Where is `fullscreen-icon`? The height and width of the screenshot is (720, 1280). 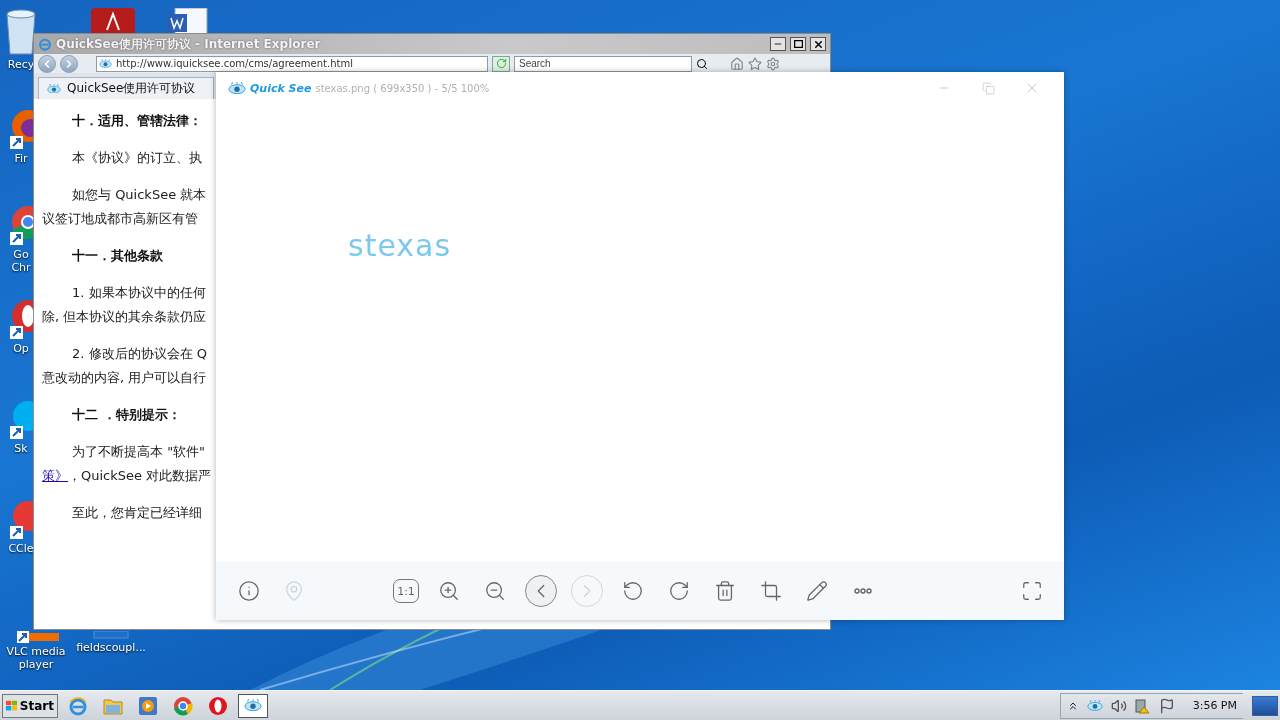 fullscreen-icon is located at coordinates (1032, 591).